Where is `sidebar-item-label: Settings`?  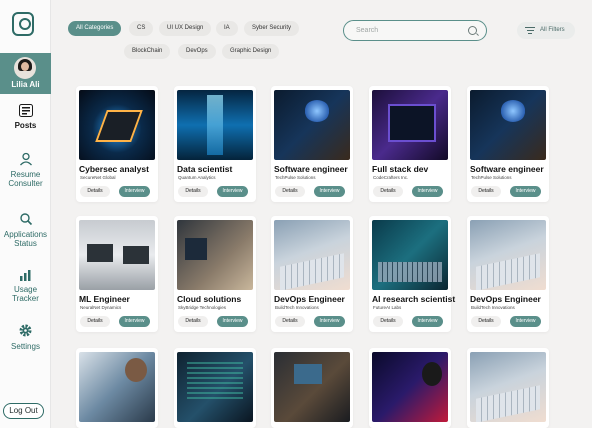
sidebar-item-label: Settings is located at coordinates (25, 346).